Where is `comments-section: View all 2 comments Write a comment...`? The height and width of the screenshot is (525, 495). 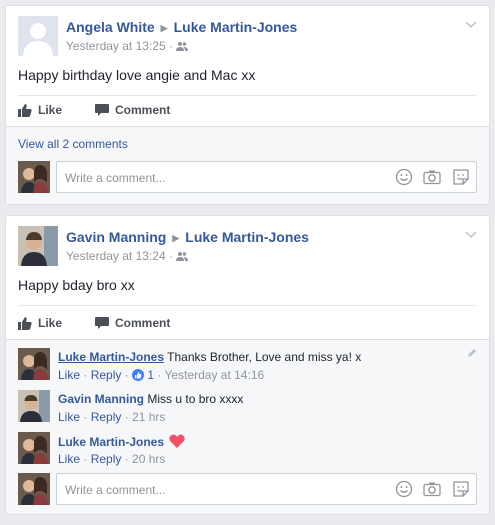
comments-section: View all 2 comments Write a comment... is located at coordinates (247, 165).